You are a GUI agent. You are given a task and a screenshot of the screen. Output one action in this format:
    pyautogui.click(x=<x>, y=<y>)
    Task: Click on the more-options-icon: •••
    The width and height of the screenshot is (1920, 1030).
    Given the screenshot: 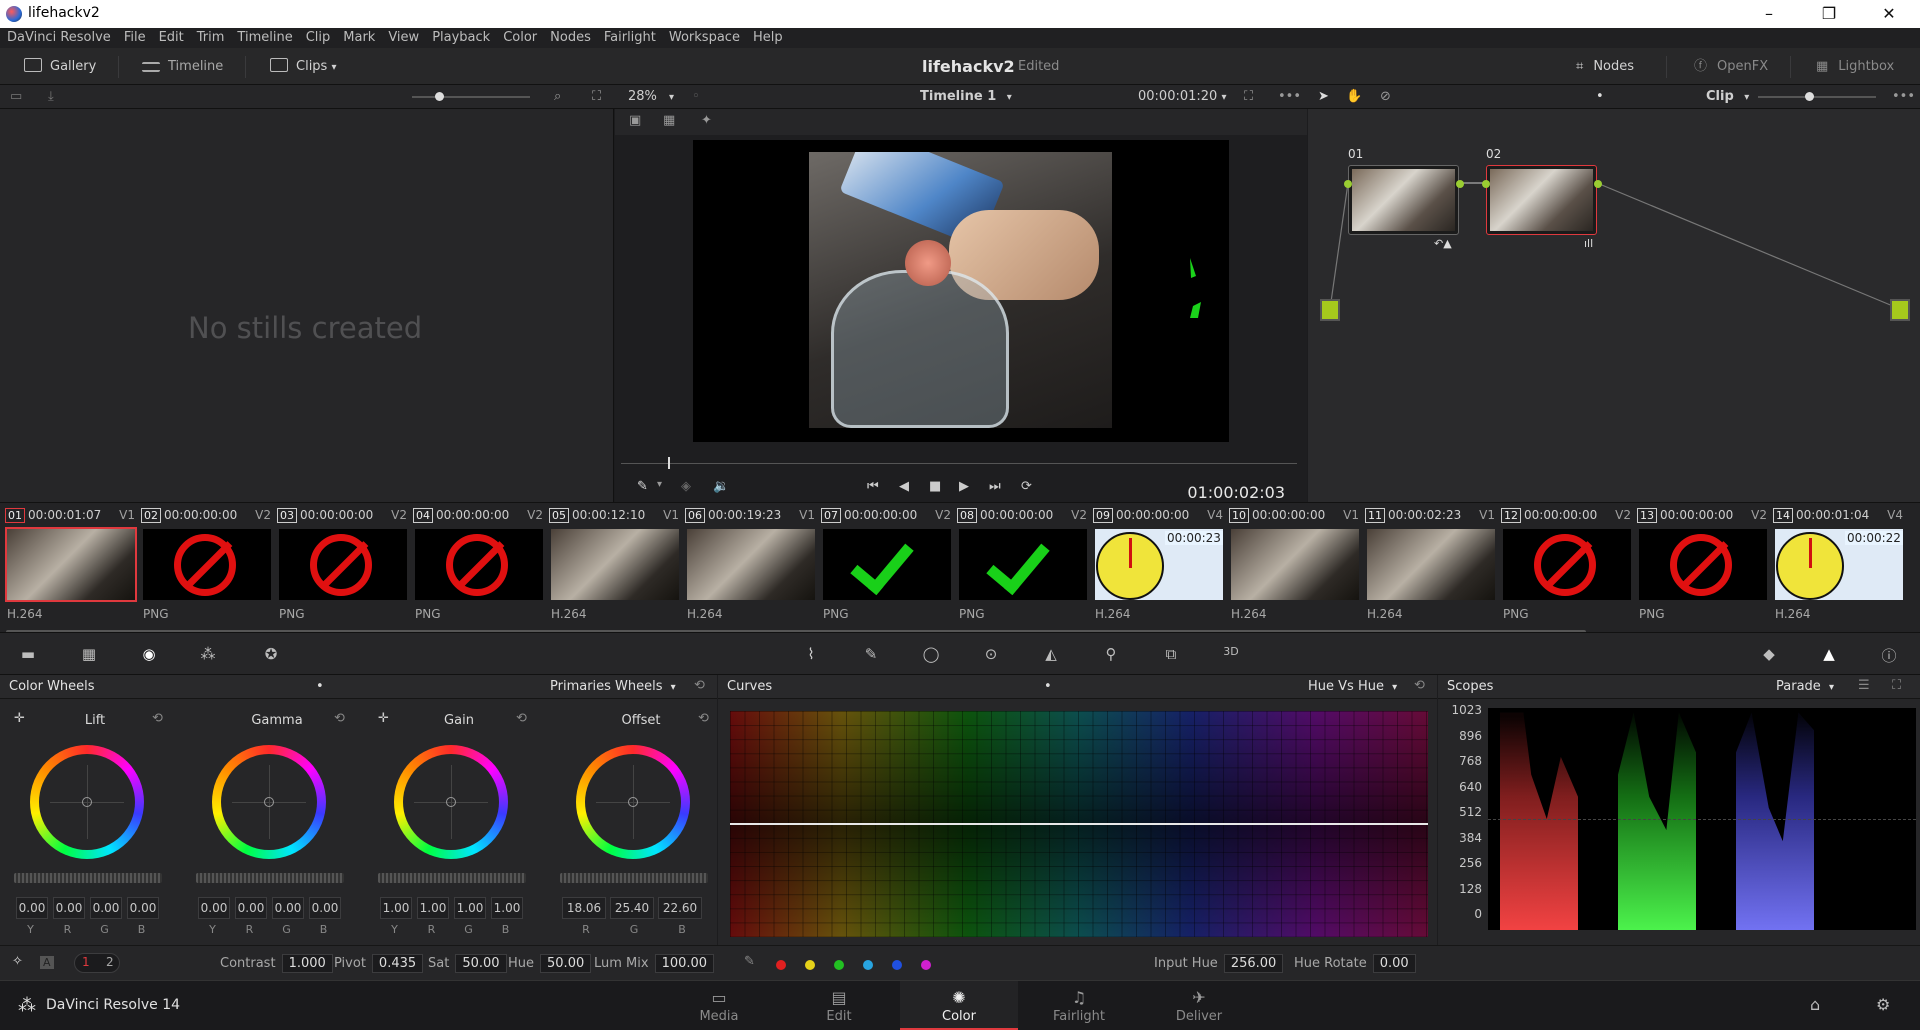 What is the action you would take?
    pyautogui.click(x=1903, y=96)
    